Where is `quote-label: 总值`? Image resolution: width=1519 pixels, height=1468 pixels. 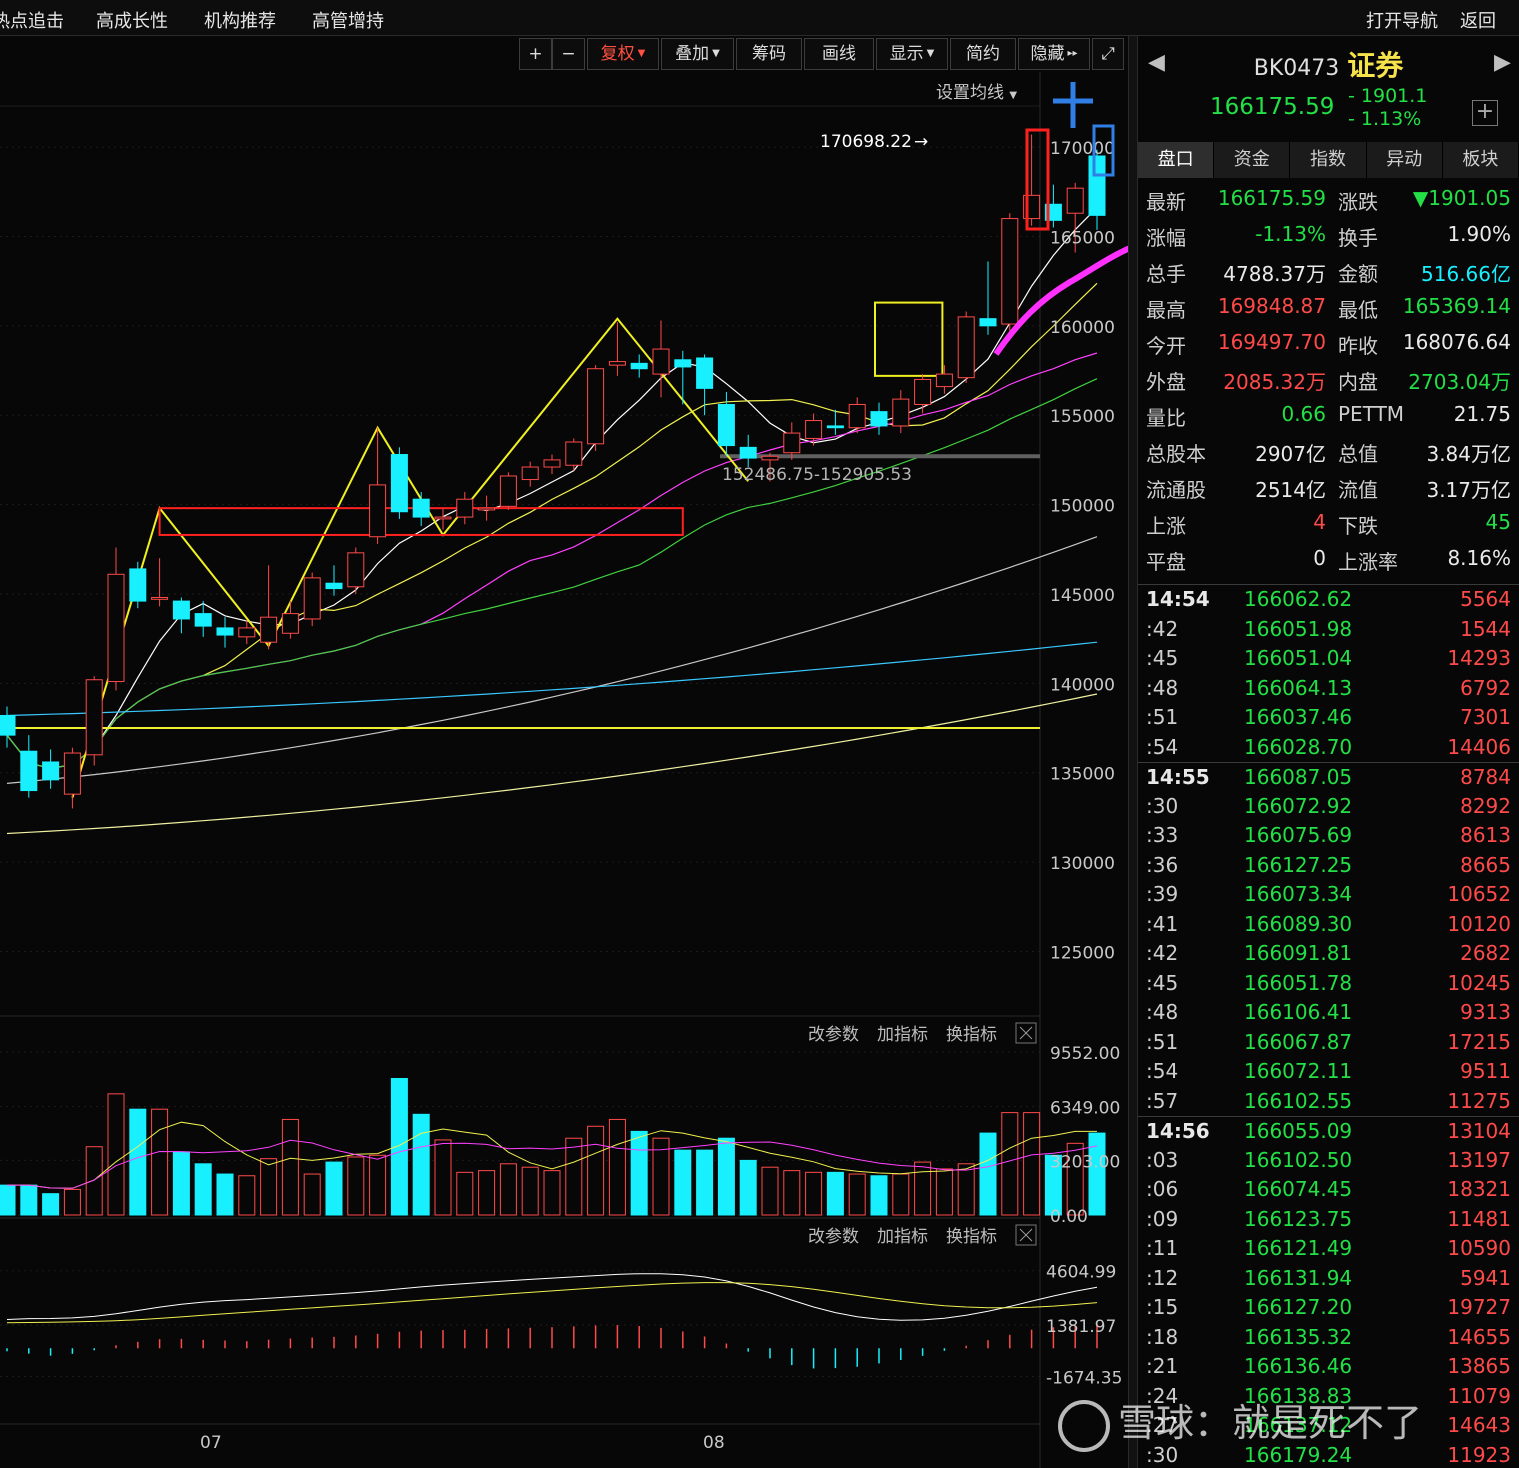 quote-label: 总值 is located at coordinates (1358, 454).